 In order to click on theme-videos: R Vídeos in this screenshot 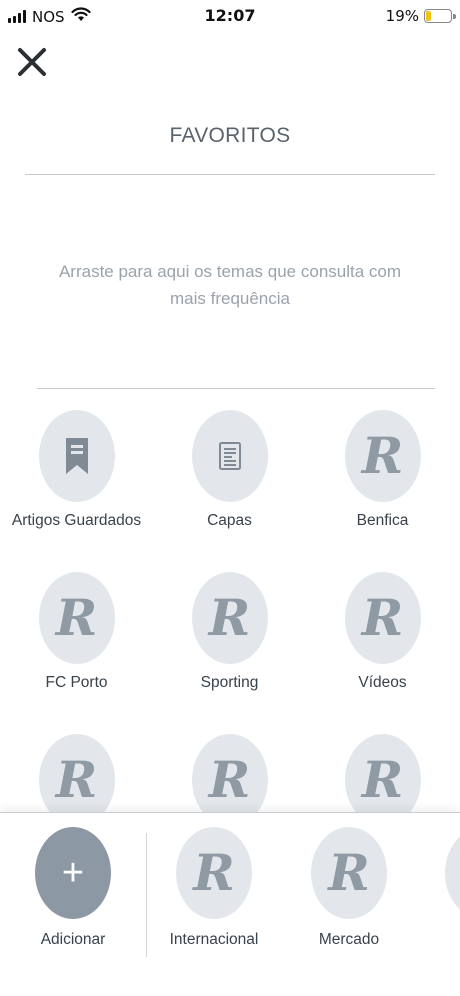, I will do `click(382, 632)`.